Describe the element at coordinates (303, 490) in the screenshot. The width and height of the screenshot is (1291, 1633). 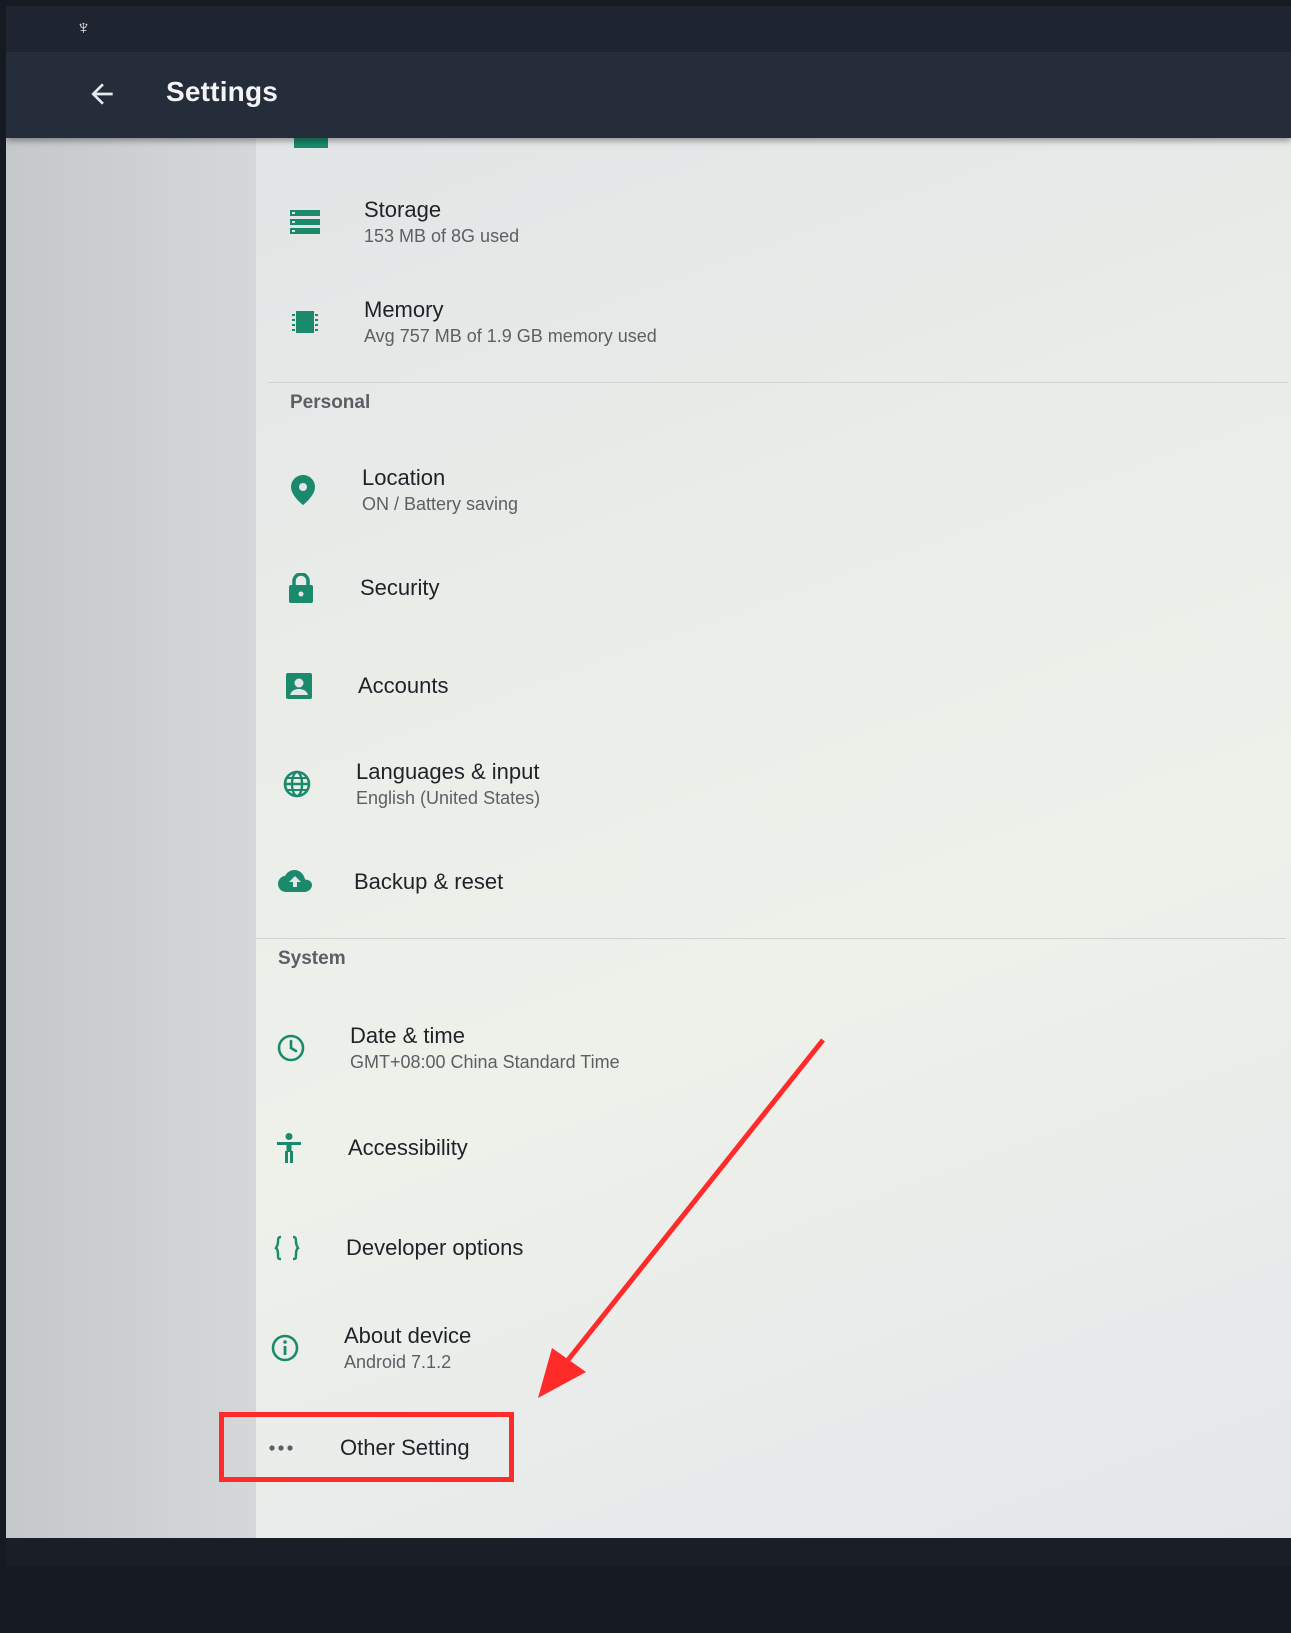
I see `location-pin-icon` at that location.